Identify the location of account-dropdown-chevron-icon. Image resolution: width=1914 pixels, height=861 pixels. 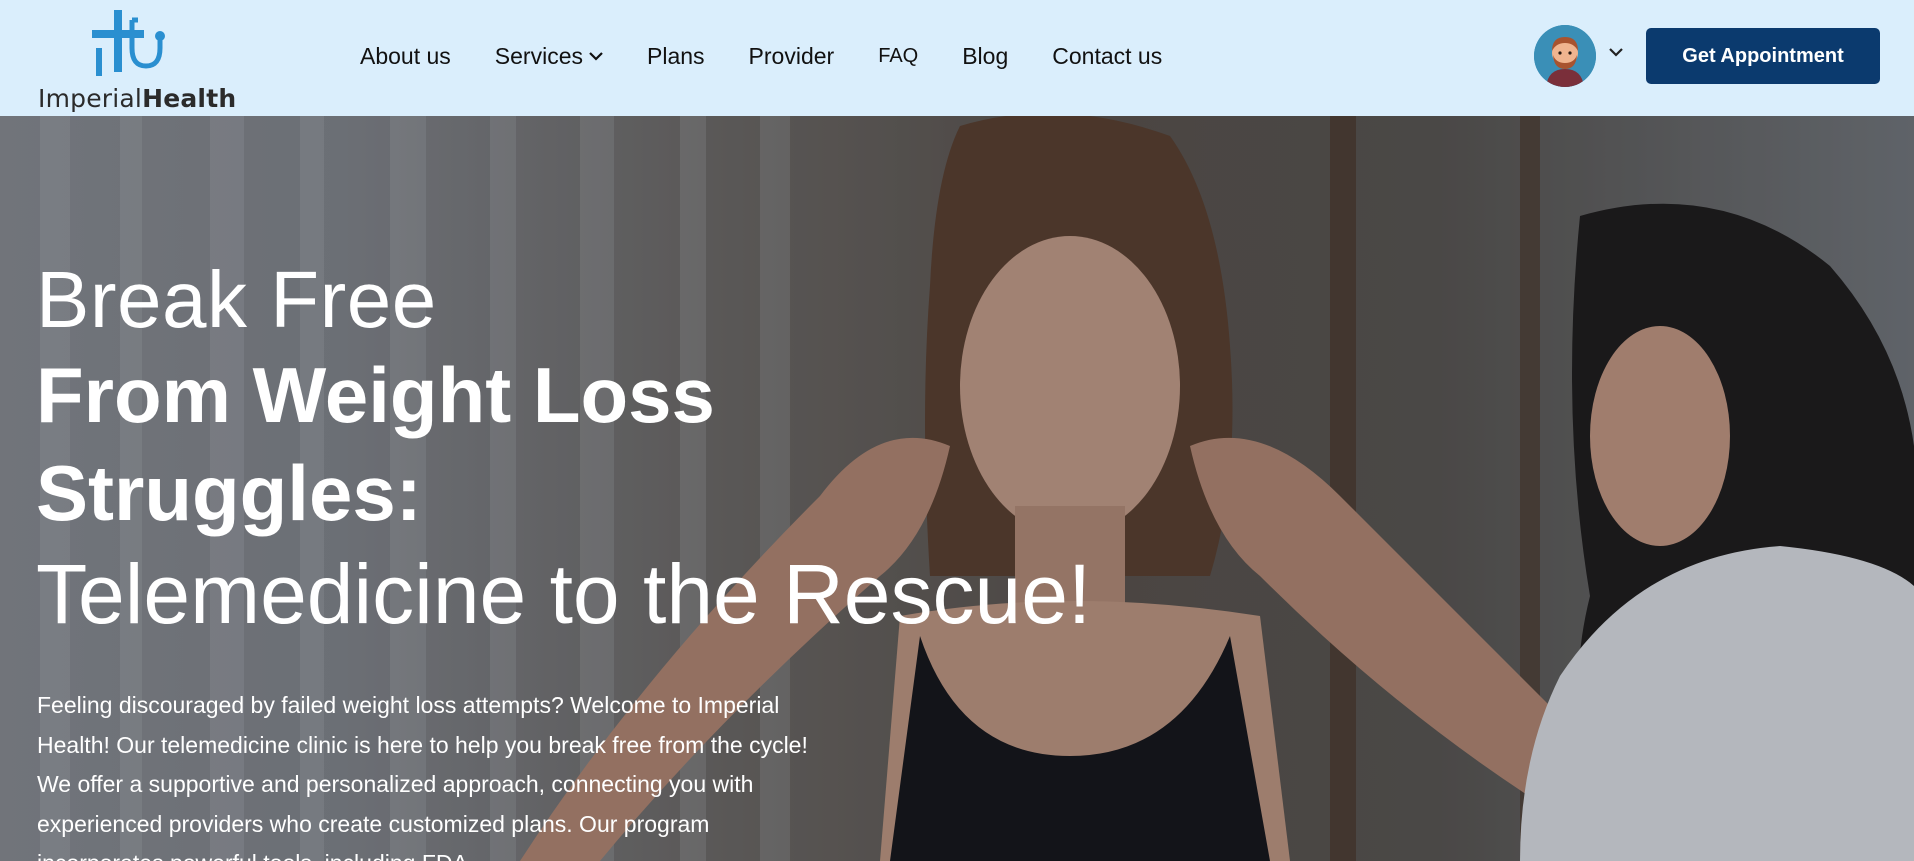
(1616, 52).